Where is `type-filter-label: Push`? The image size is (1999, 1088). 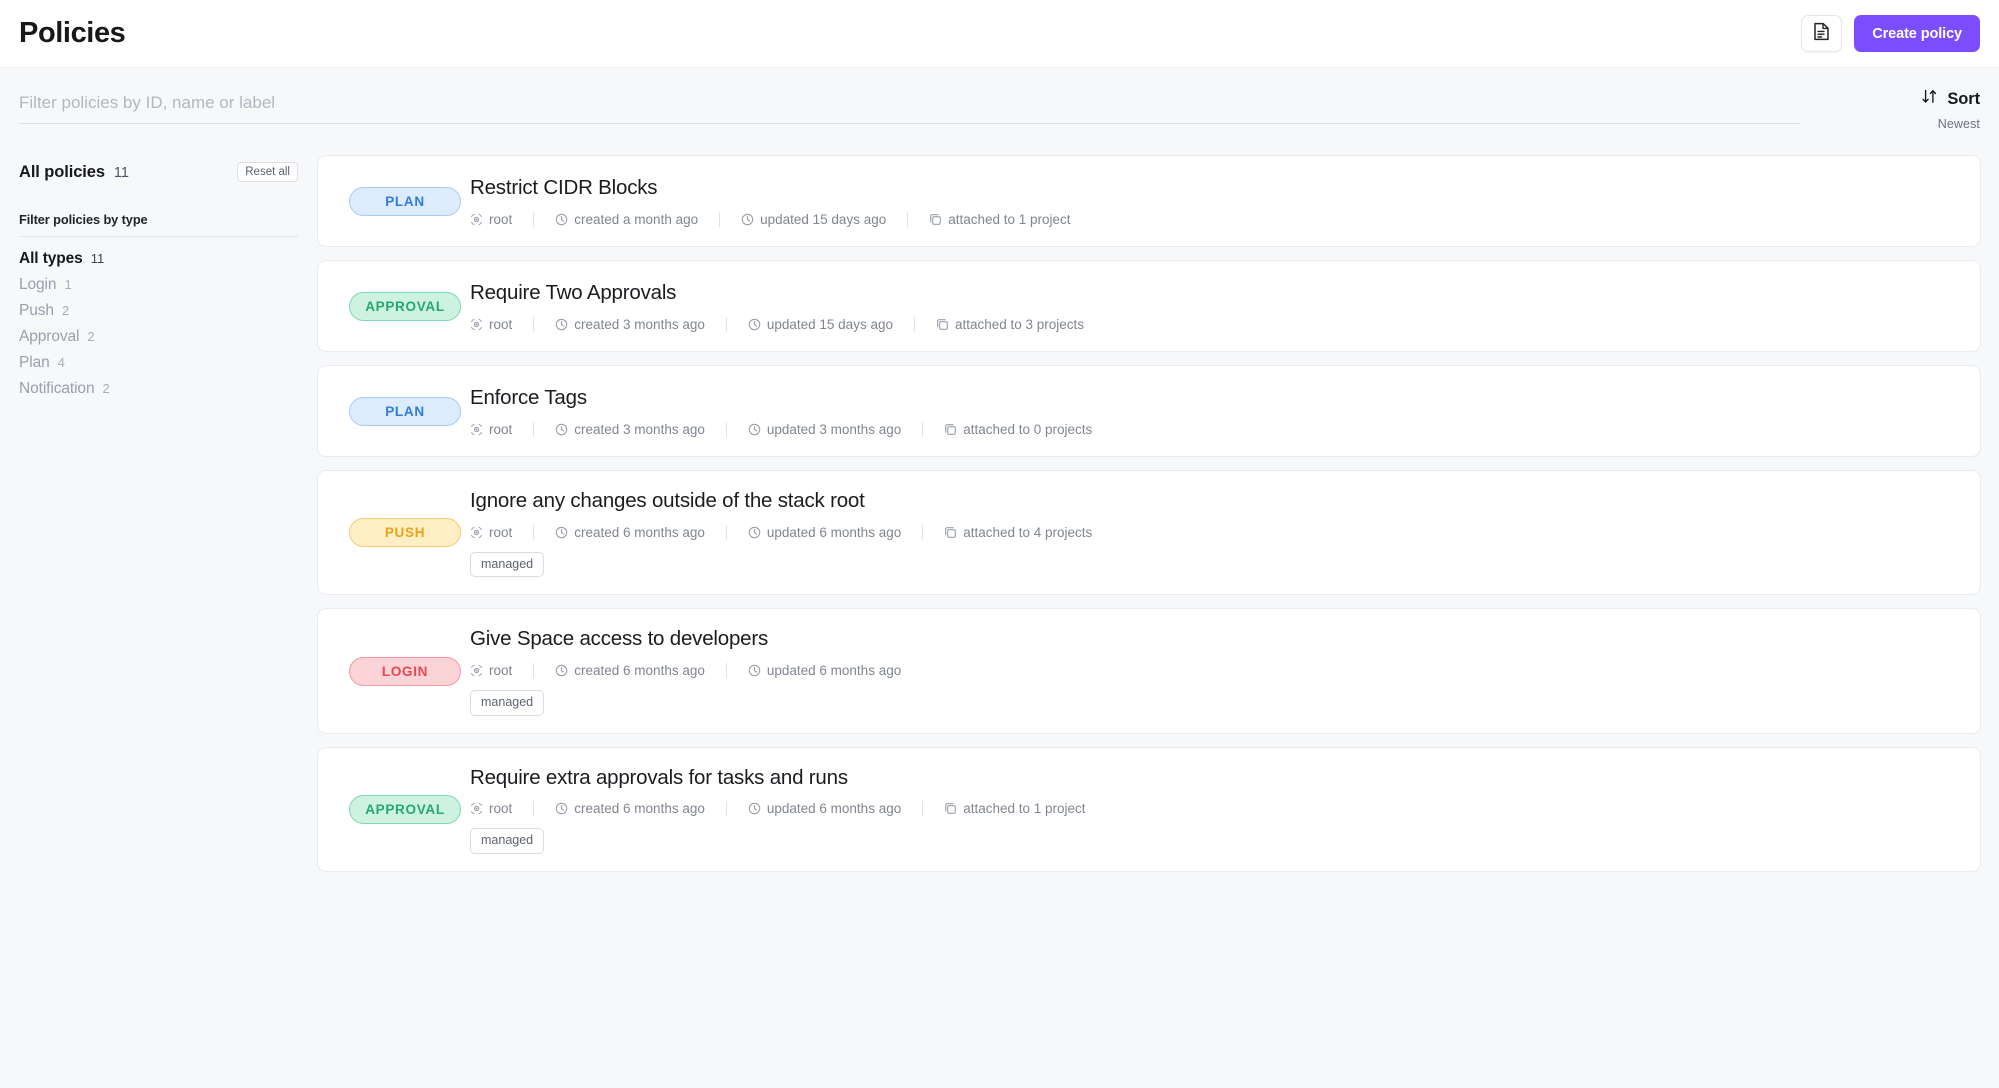 type-filter-label: Push is located at coordinates (36, 310).